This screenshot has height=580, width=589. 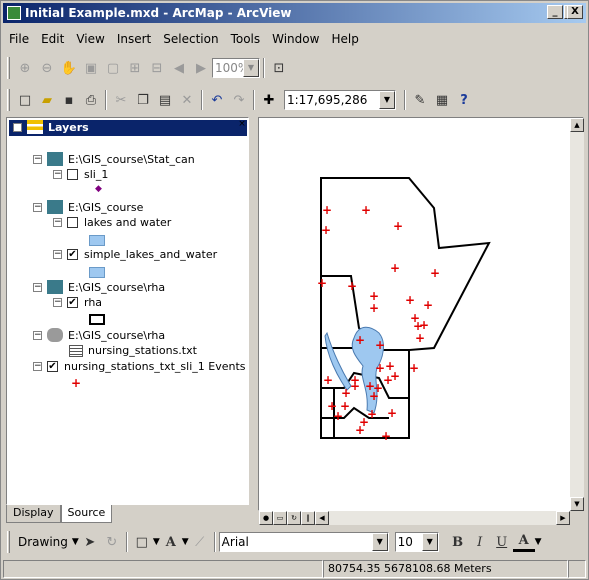 I want to click on toggle-draft-mode-icon: ⊡, so click(x=279, y=68).